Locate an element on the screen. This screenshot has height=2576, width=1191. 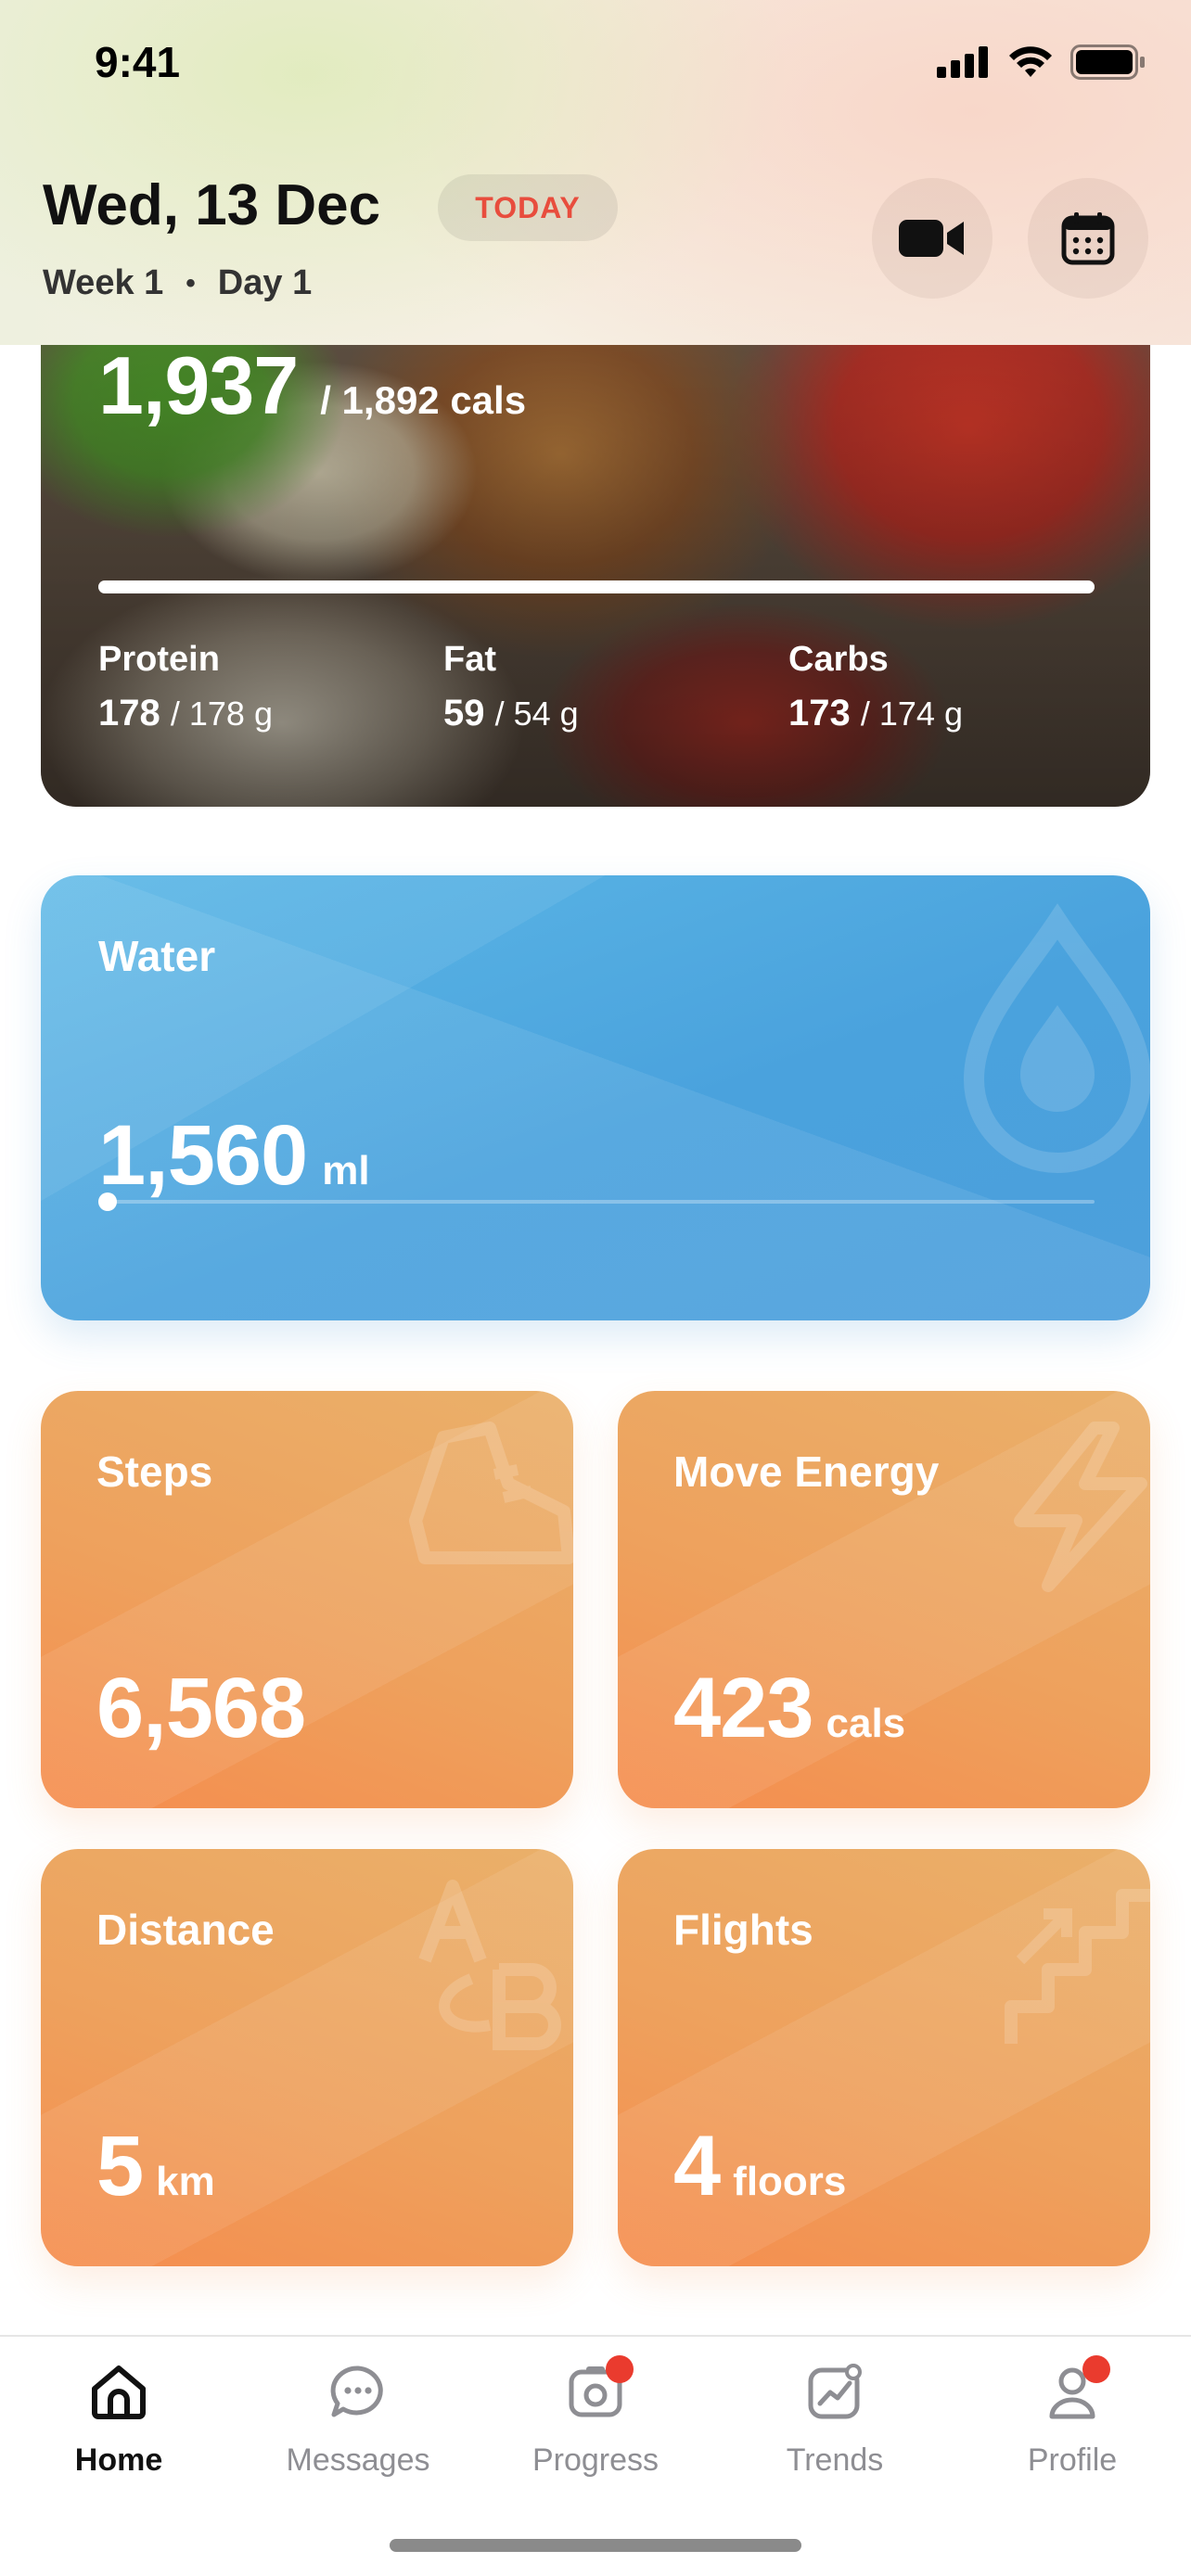
video-camera-icon is located at coordinates (931, 239).